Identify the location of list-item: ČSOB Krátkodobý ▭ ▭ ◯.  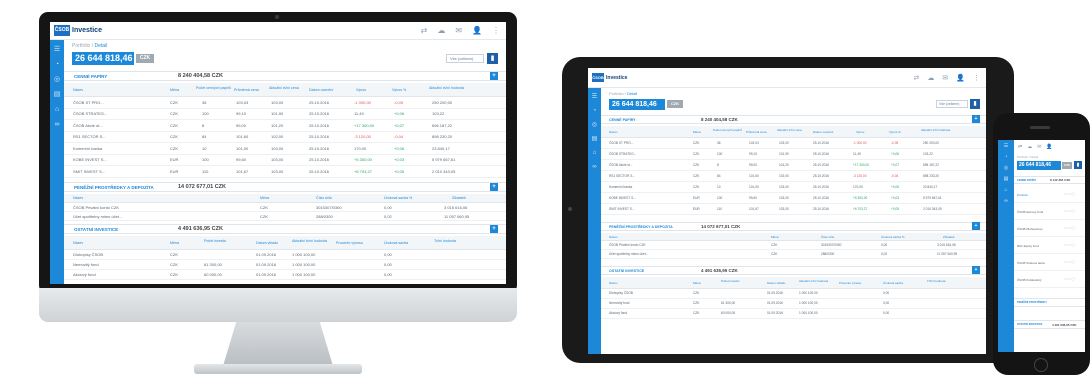
(1049, 280).